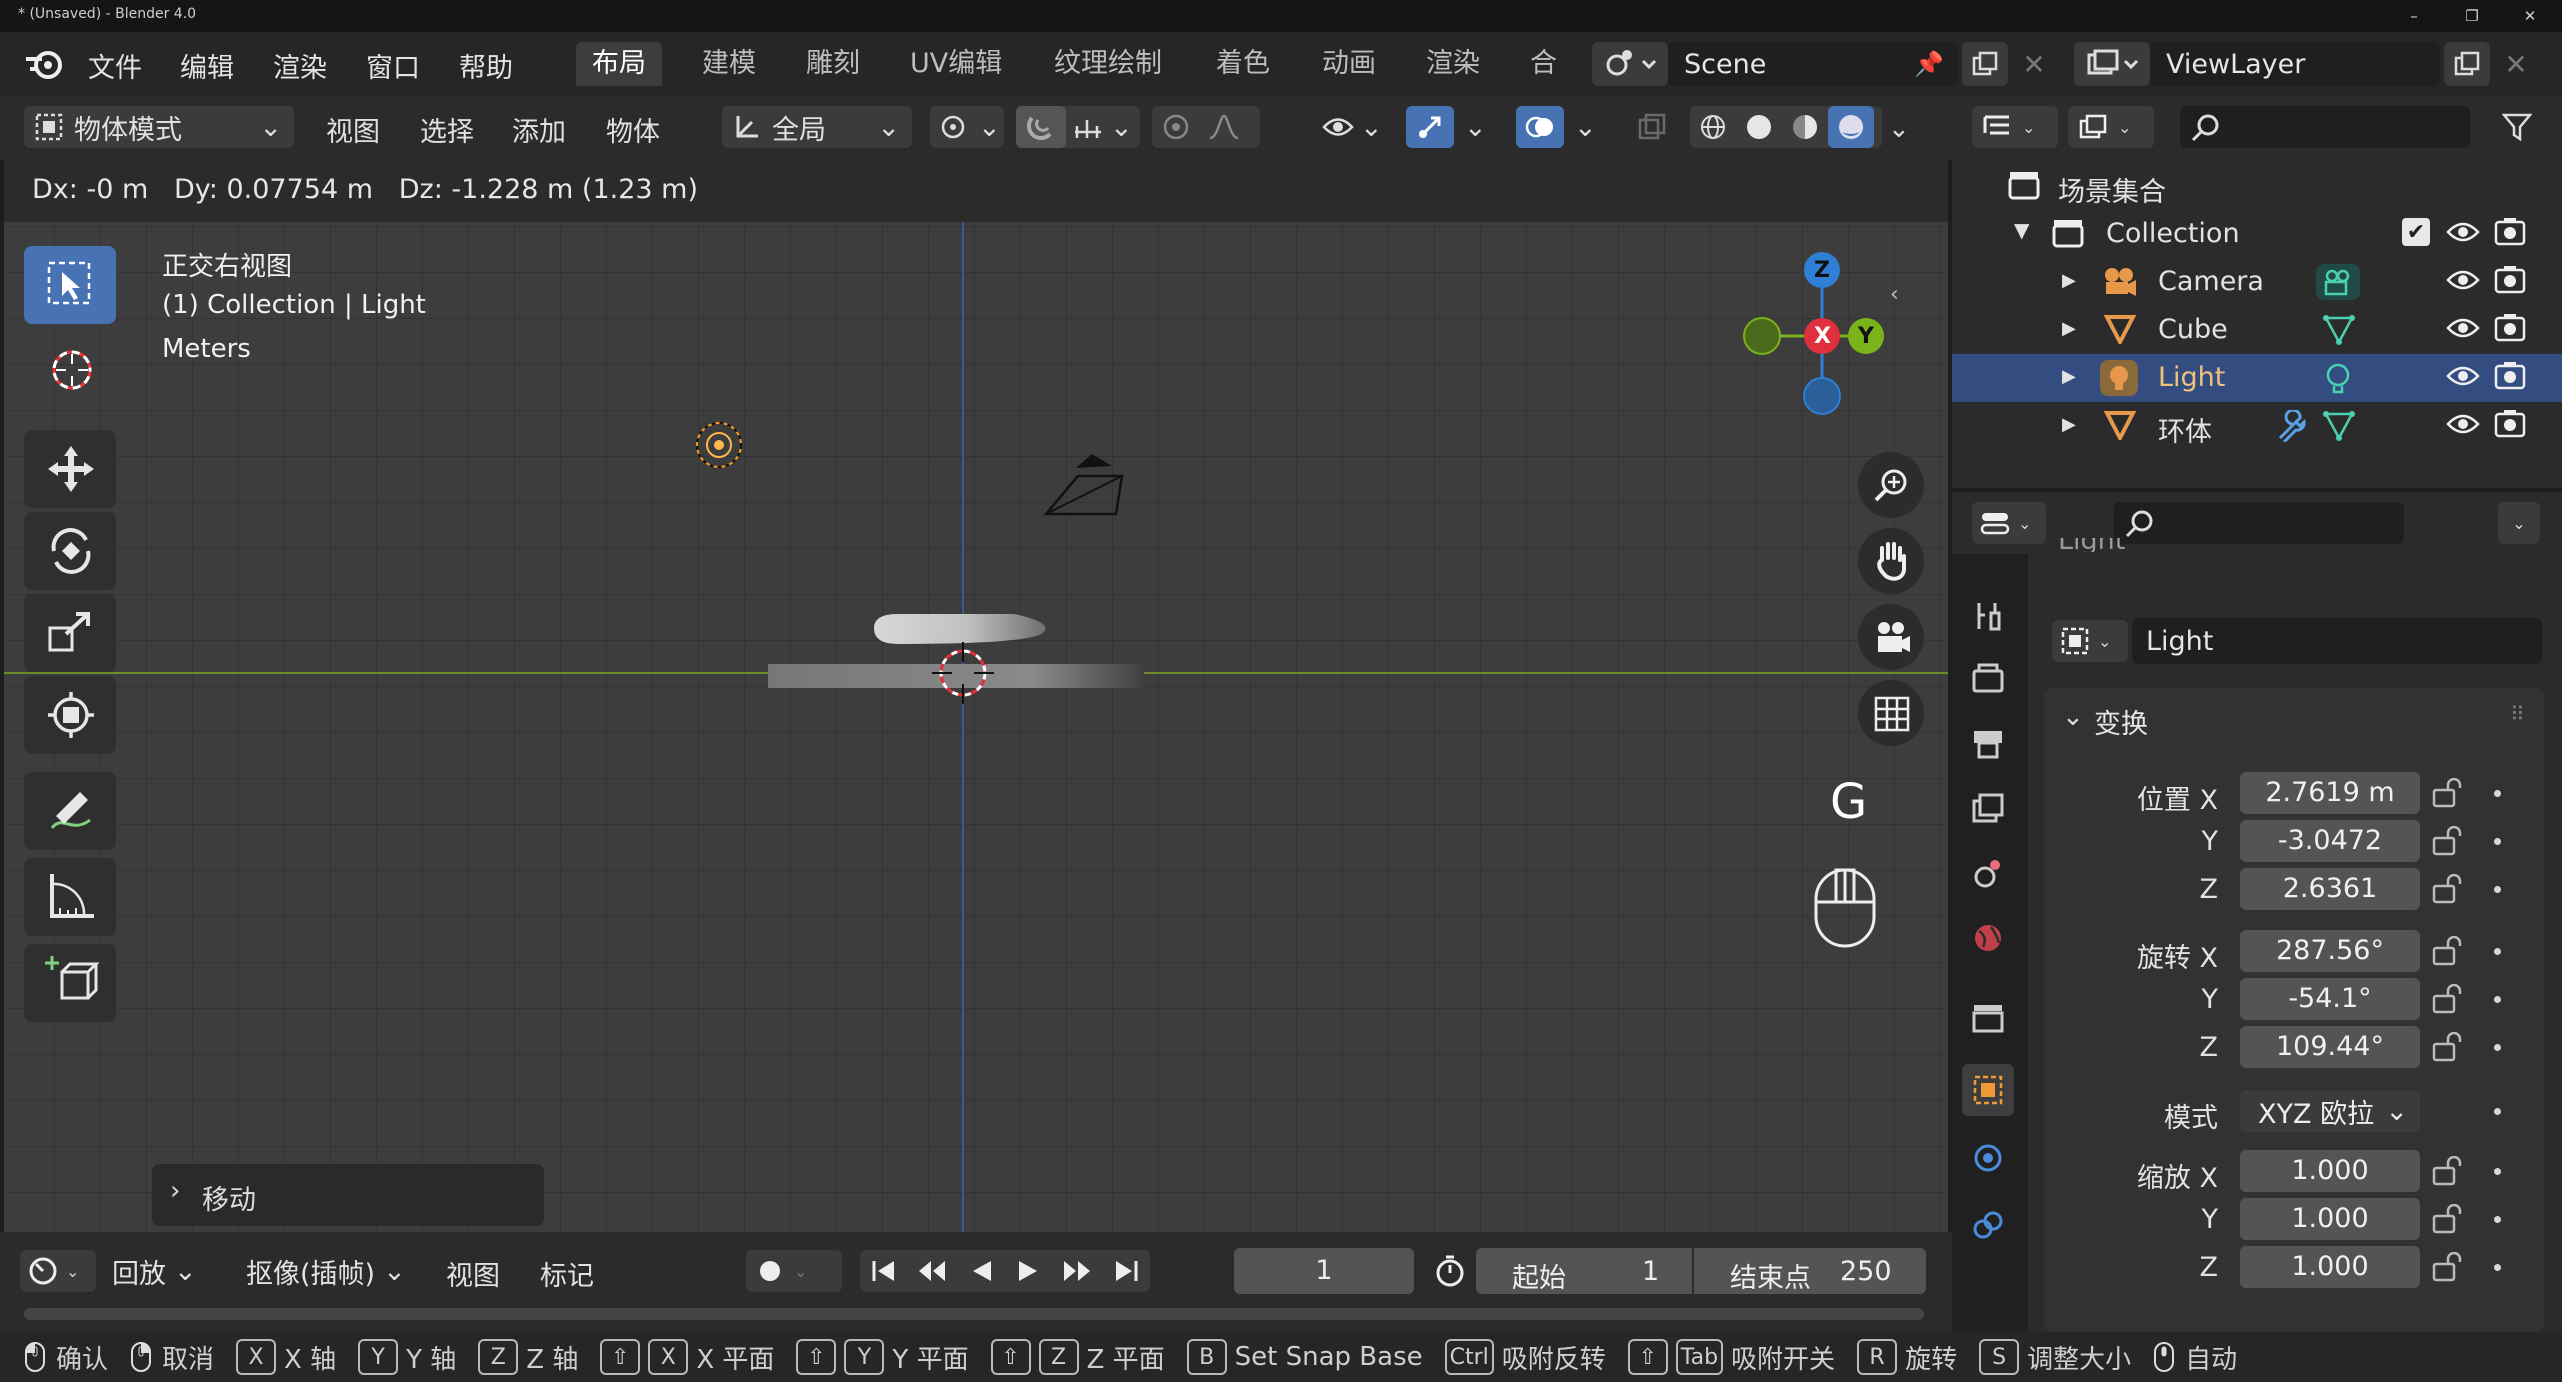 This screenshot has height=1382, width=2562. I want to click on scene-name-field: Scene 📌, so click(1813, 64).